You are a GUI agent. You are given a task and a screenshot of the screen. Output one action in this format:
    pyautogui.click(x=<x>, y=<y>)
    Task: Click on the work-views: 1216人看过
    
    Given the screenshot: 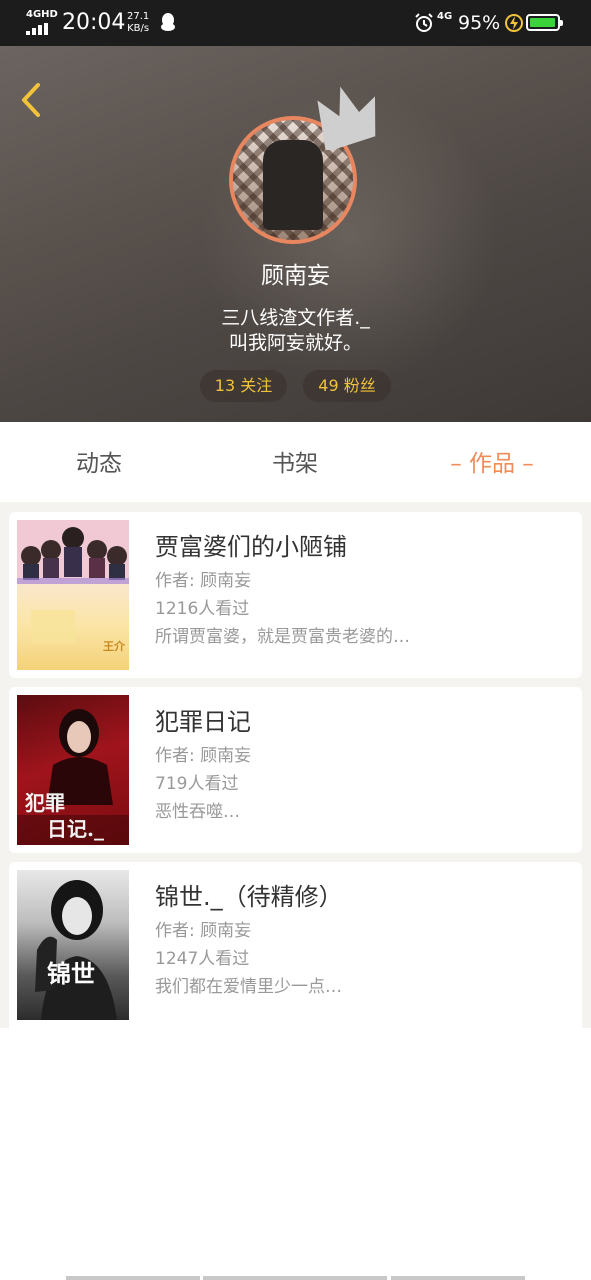 What is the action you would take?
    pyautogui.click(x=202, y=609)
    